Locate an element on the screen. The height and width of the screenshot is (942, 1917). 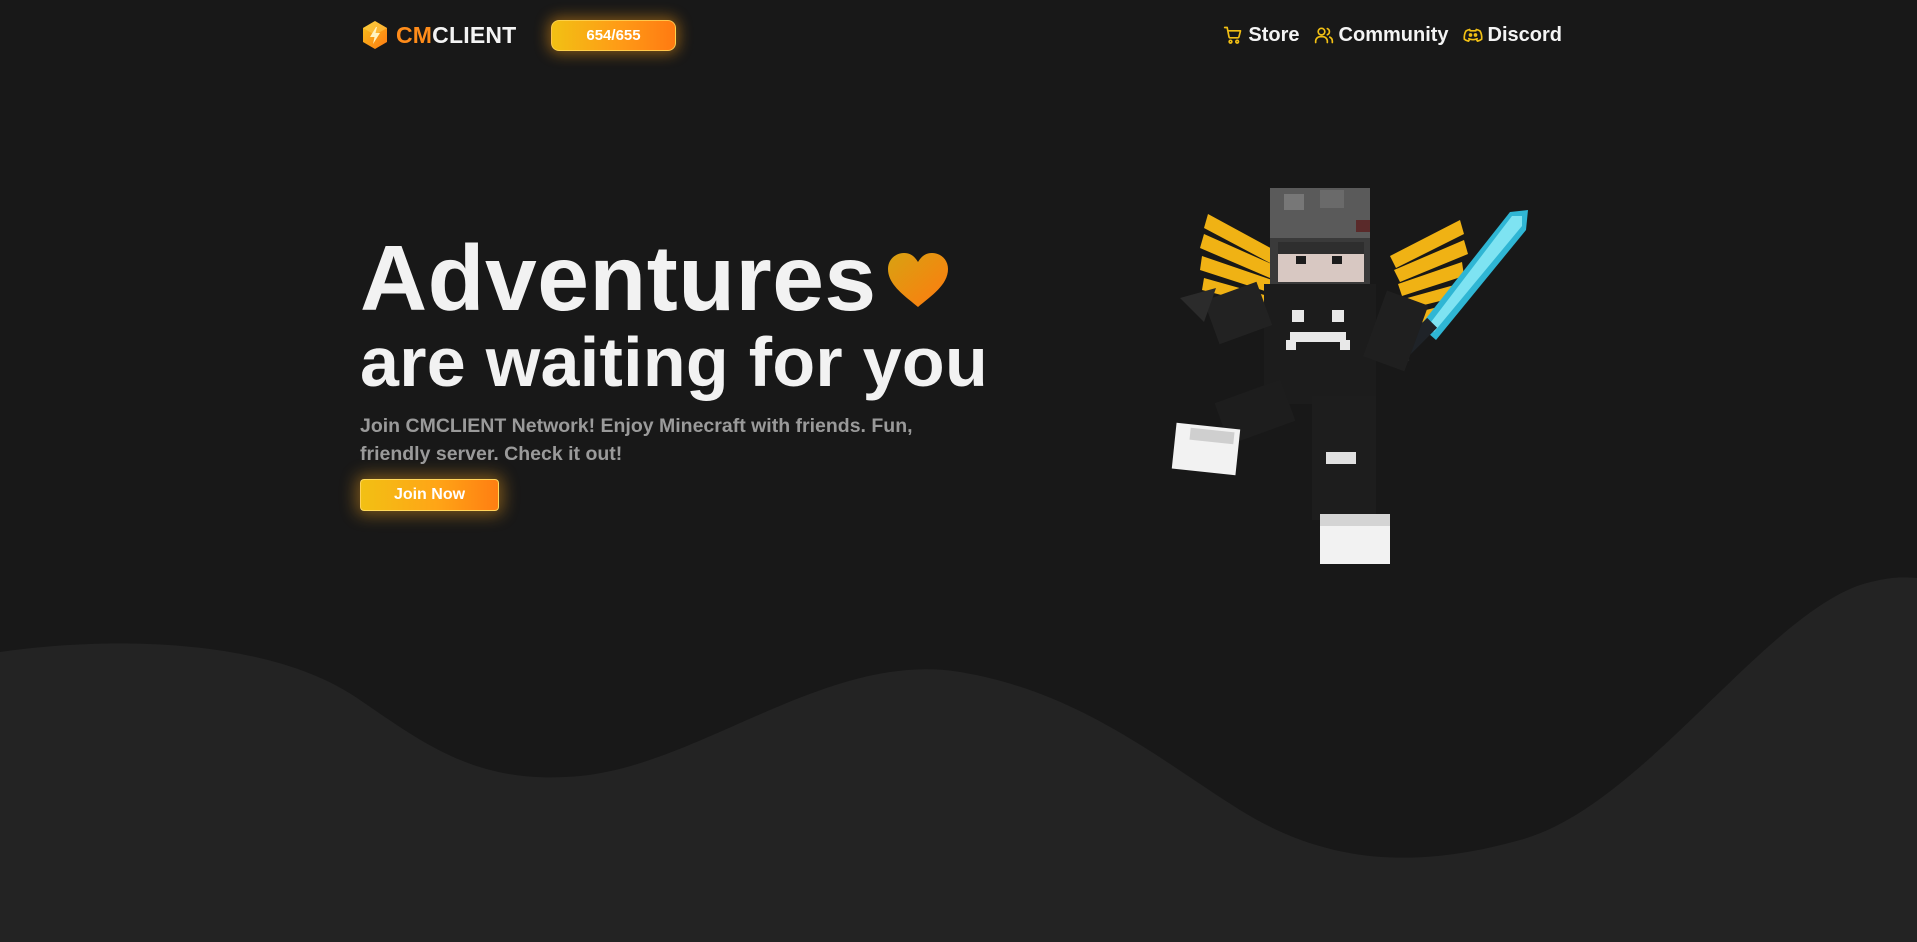
heart-icon is located at coordinates (917, 280).